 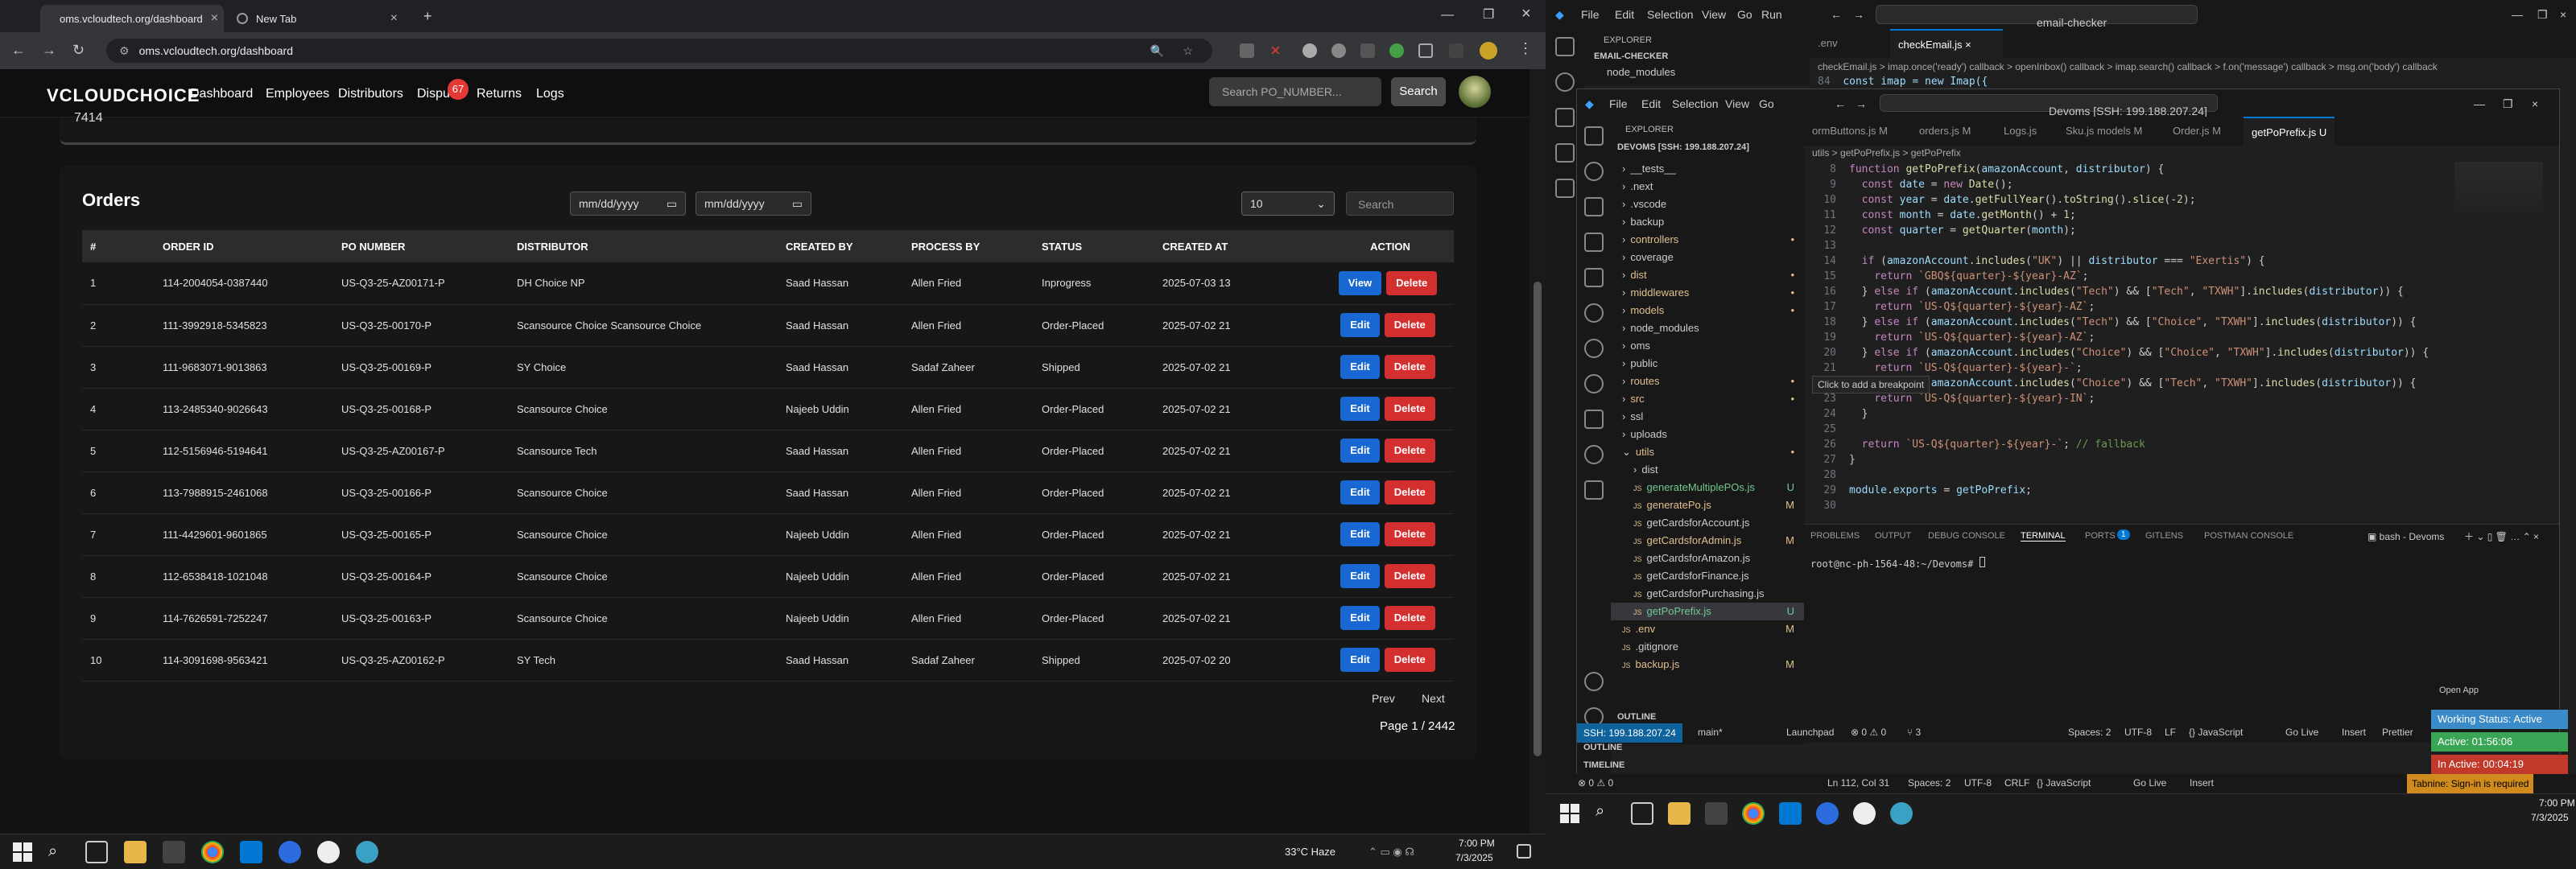 What do you see at coordinates (1707, 275) in the screenshot?
I see `tree-folder: › dist •` at bounding box center [1707, 275].